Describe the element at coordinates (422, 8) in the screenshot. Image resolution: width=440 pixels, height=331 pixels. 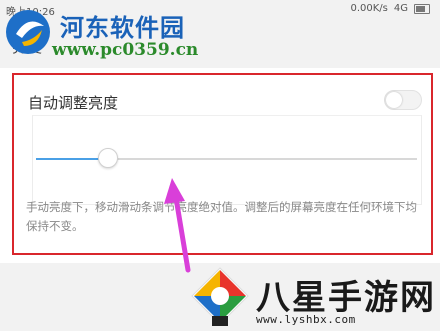
I see `battery-icon` at that location.